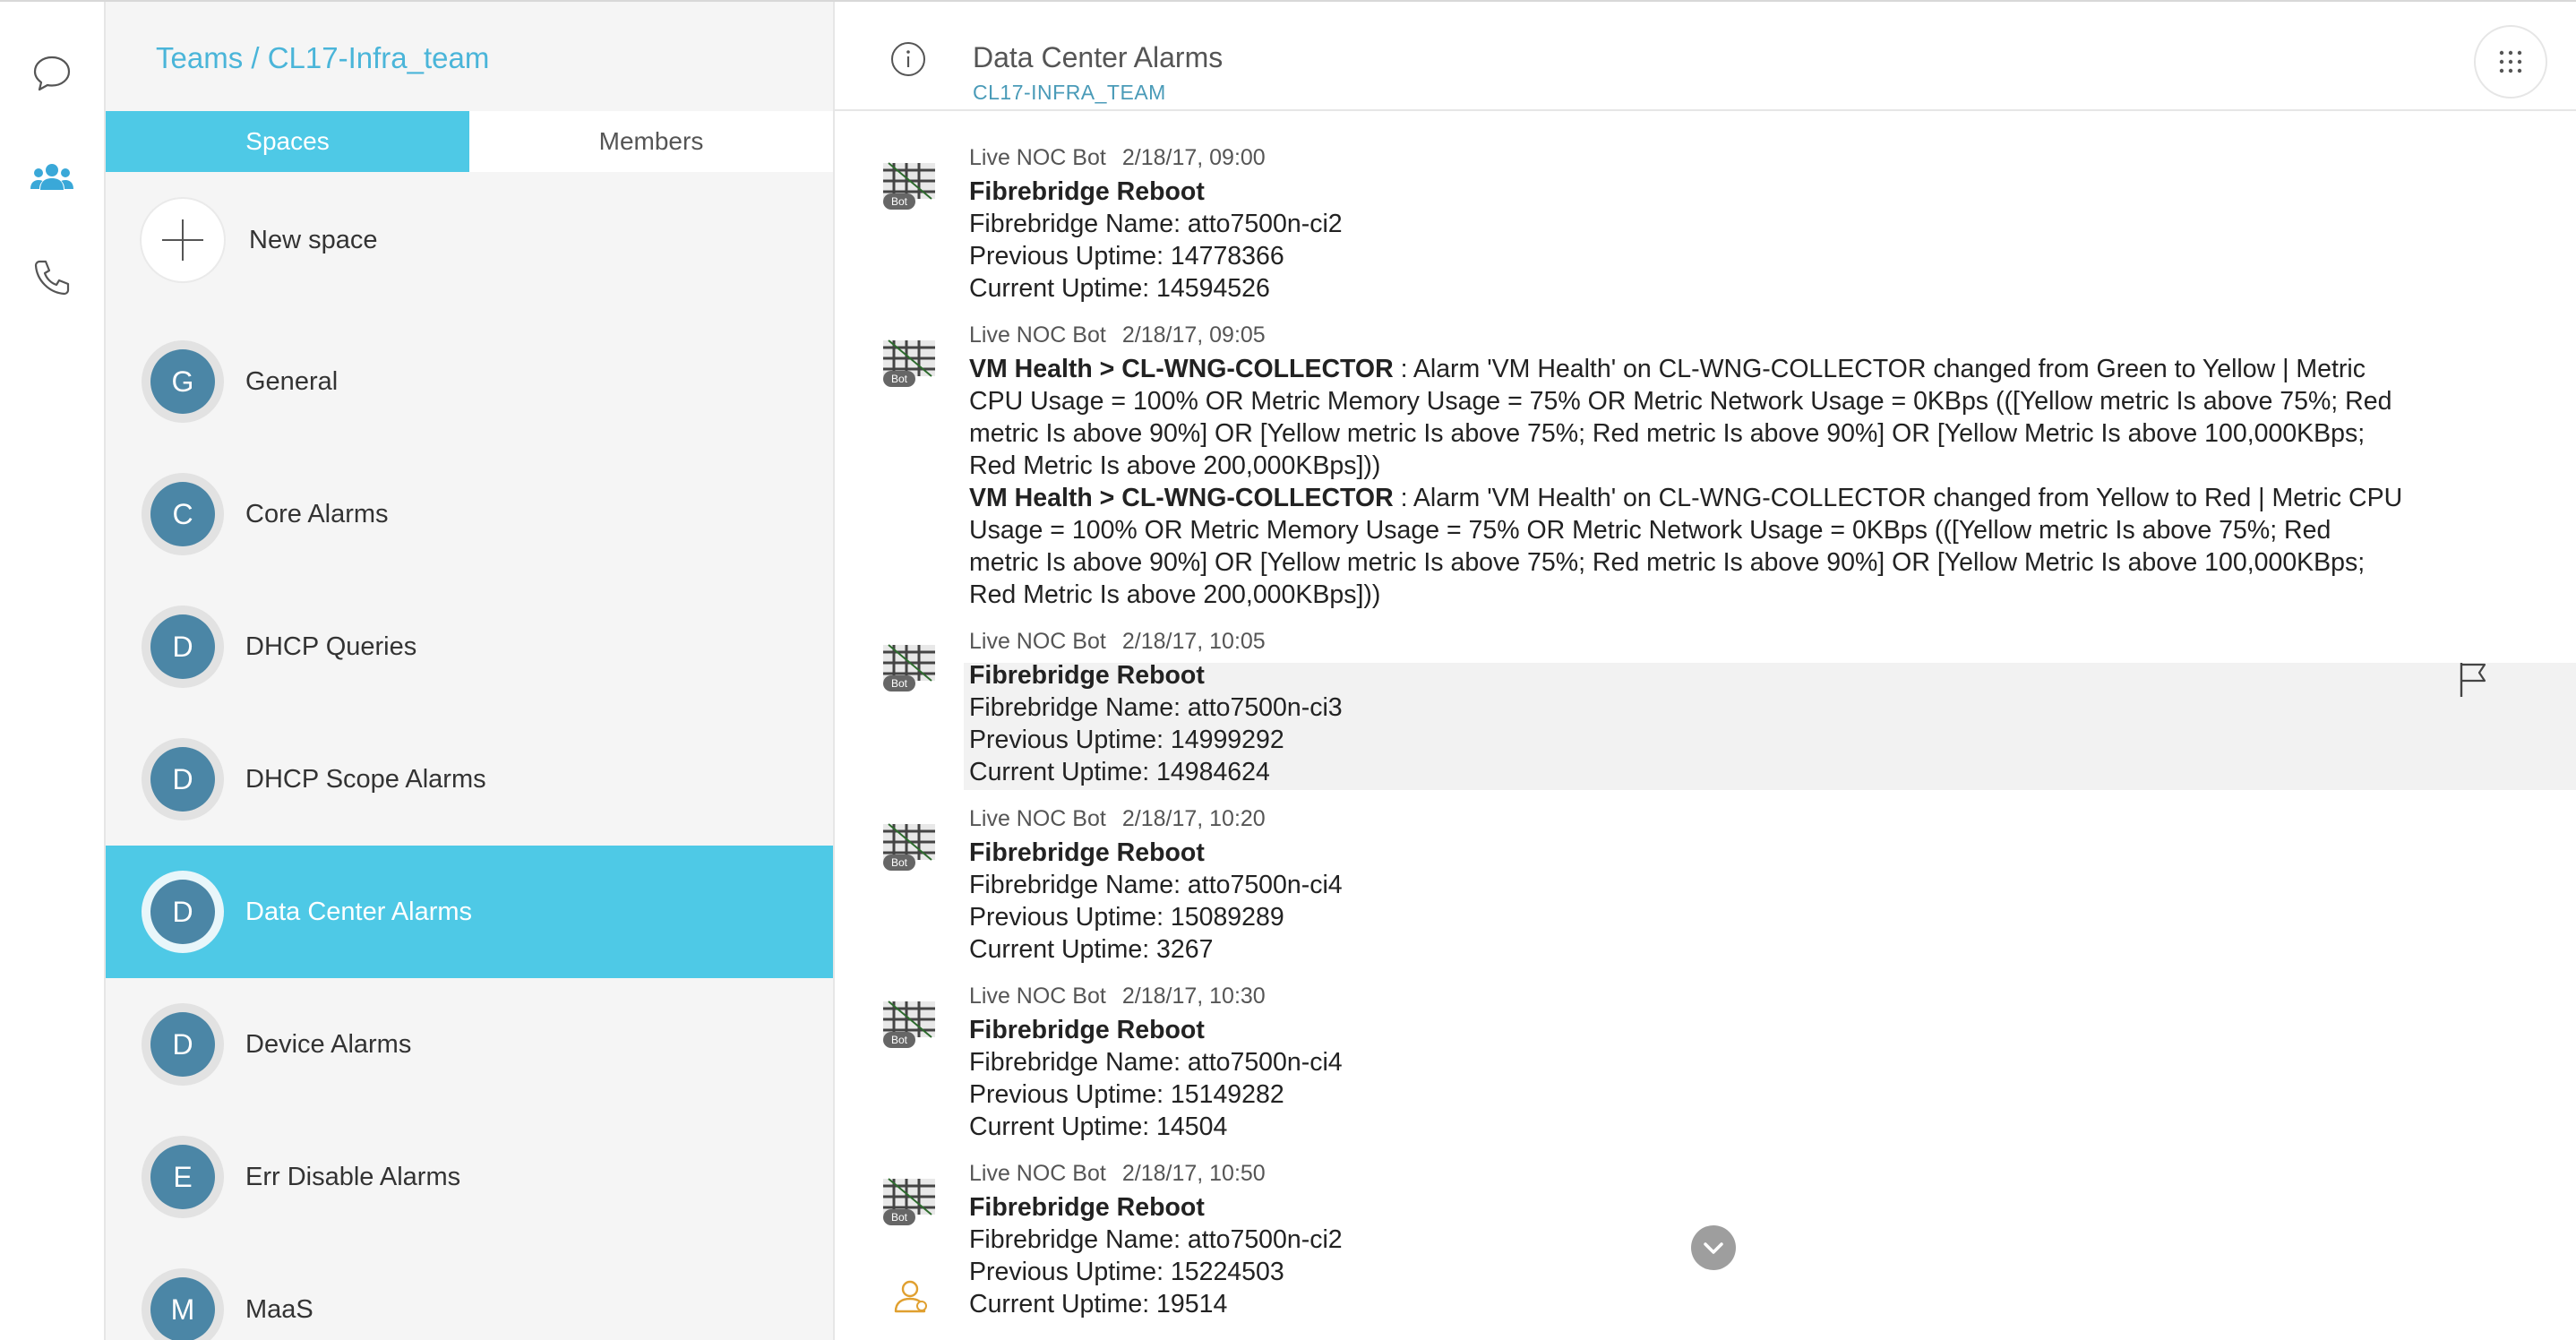 The image size is (2576, 1340). I want to click on page-title: Data Center Alarms, so click(1098, 57).